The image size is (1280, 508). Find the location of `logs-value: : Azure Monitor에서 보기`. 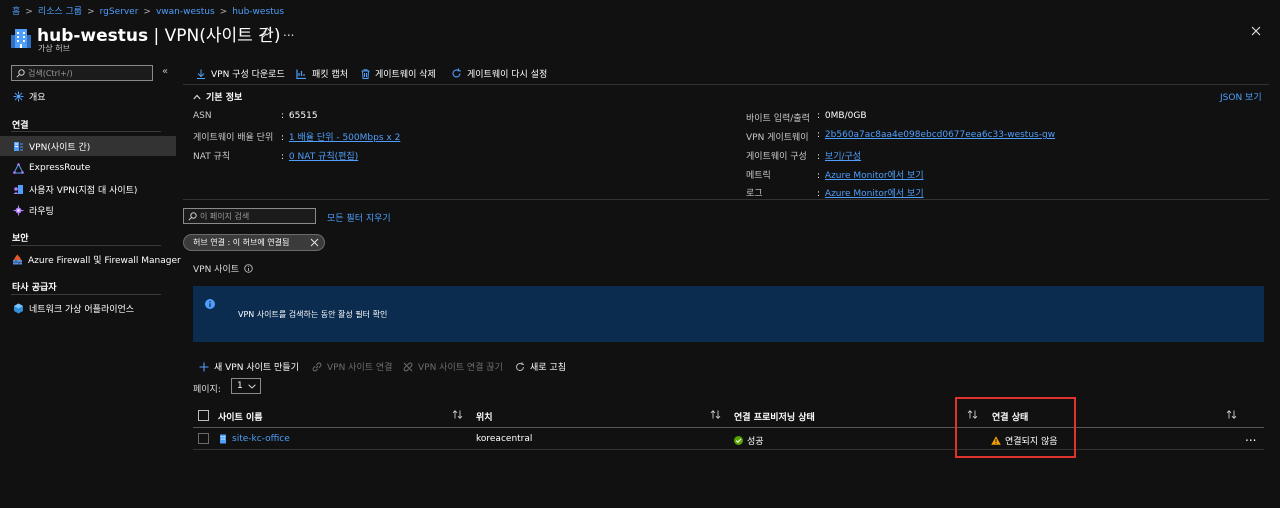

logs-value: : Azure Monitor에서 보기 is located at coordinates (870, 194).